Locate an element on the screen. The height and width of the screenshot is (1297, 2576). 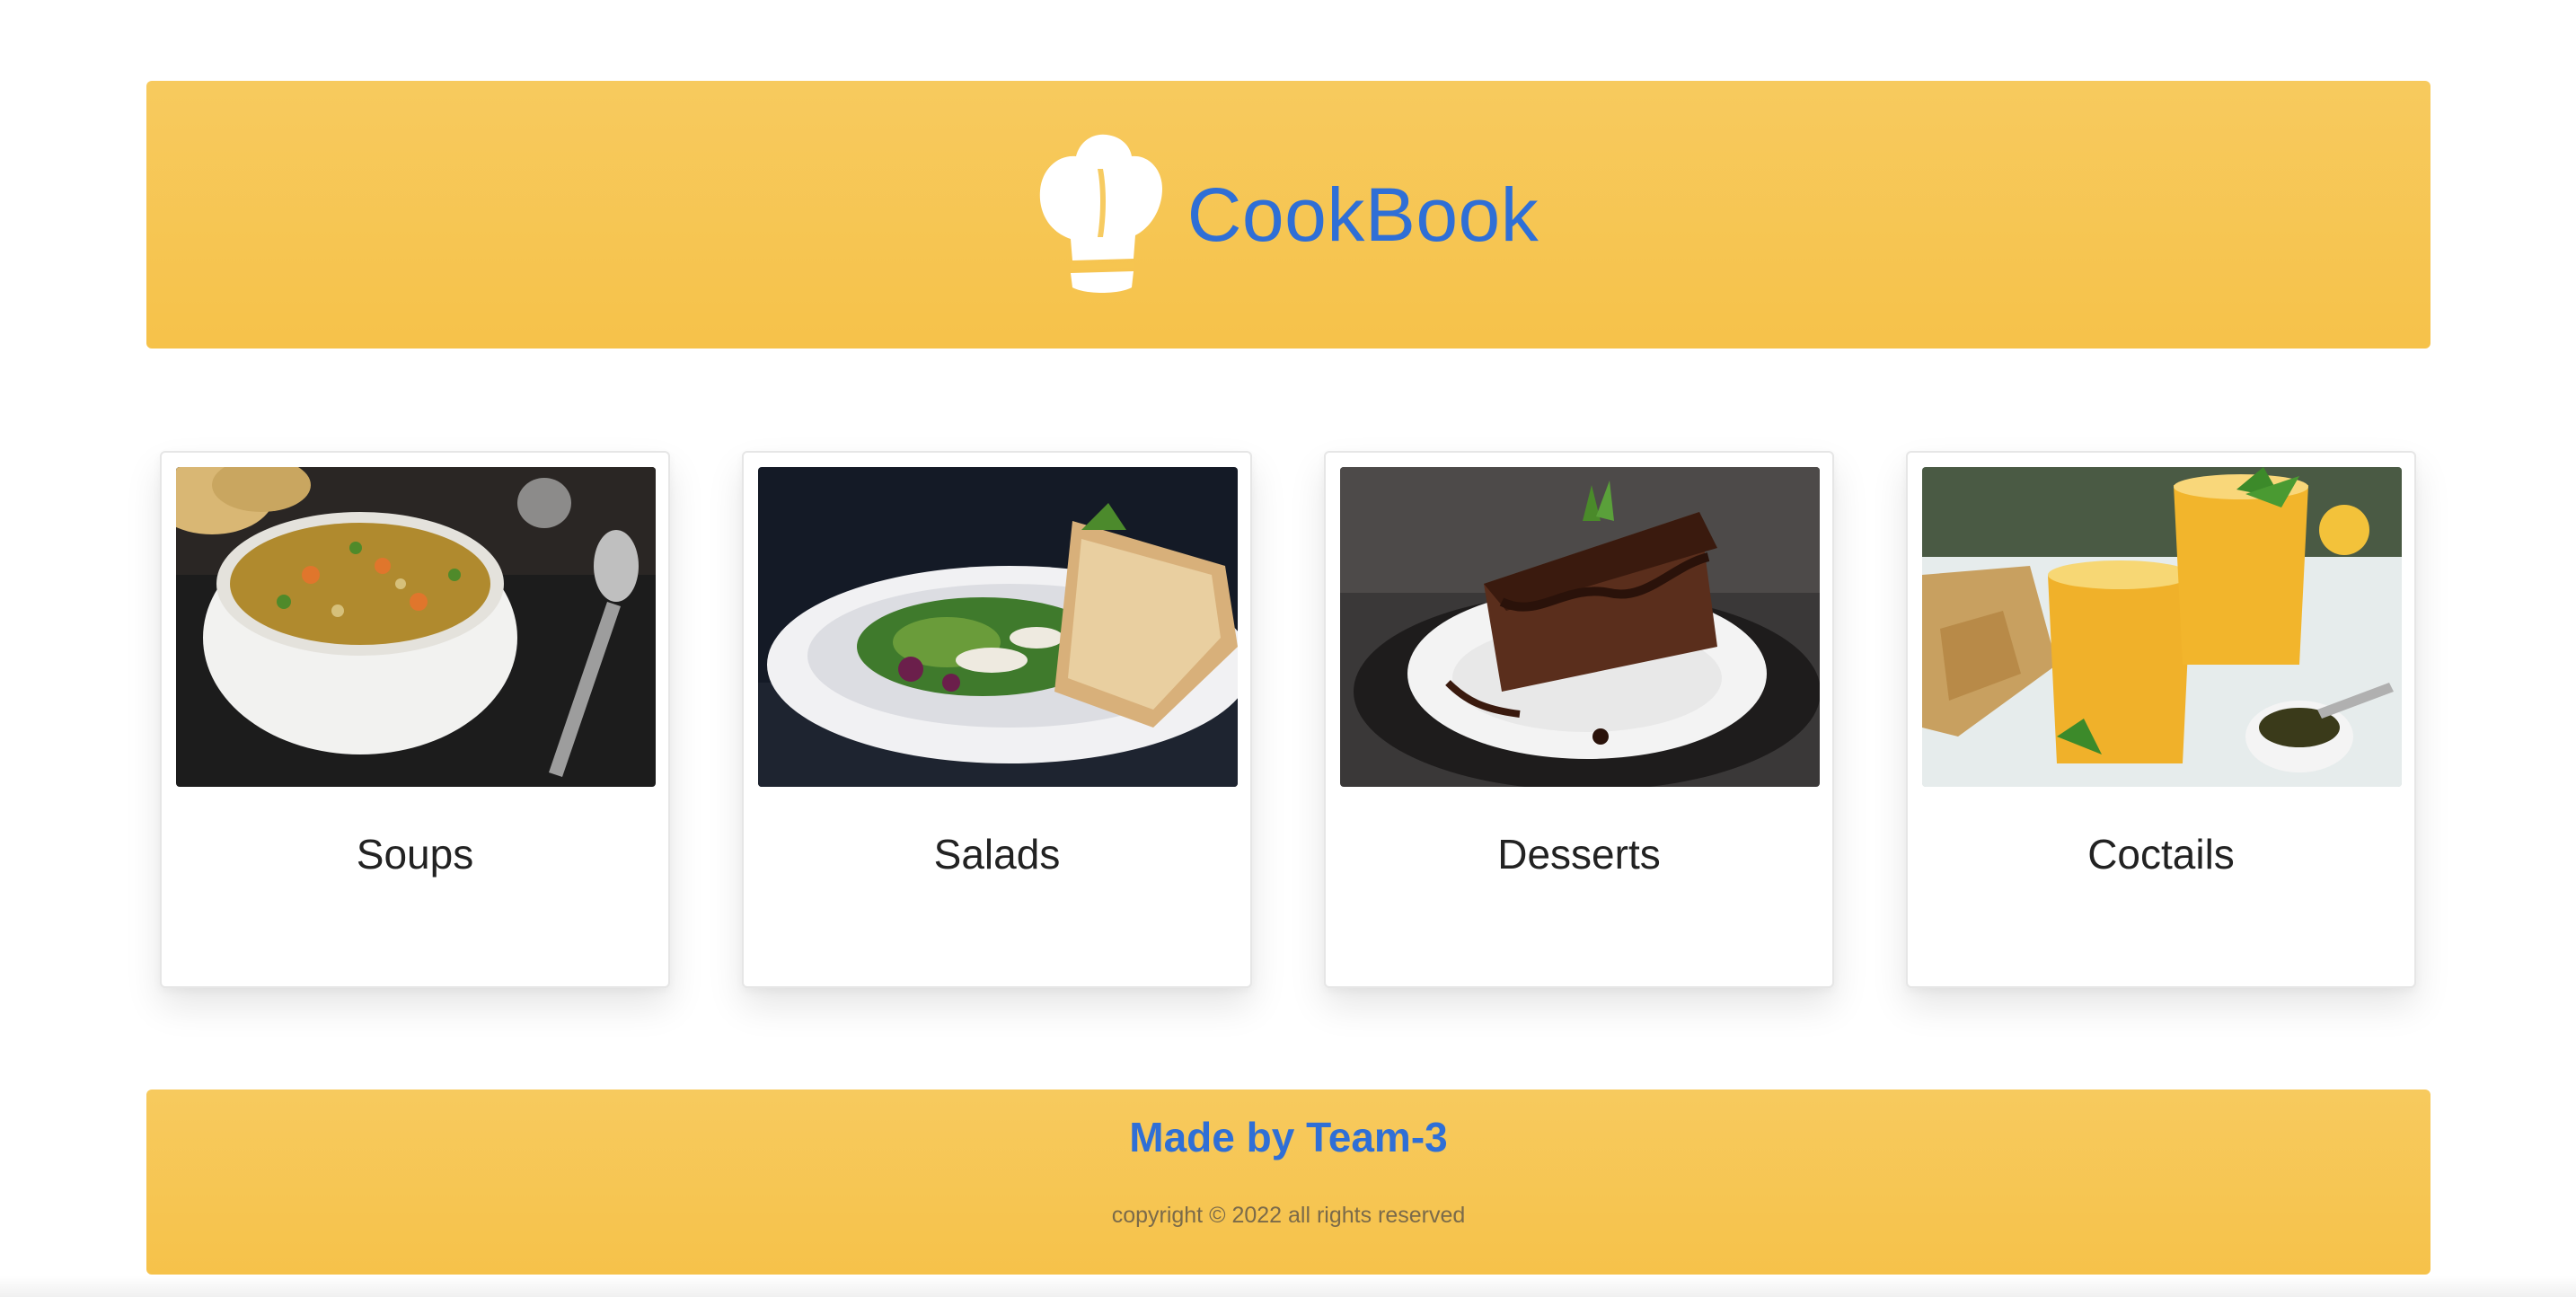
category-card-salads: Salads is located at coordinates (997, 719).